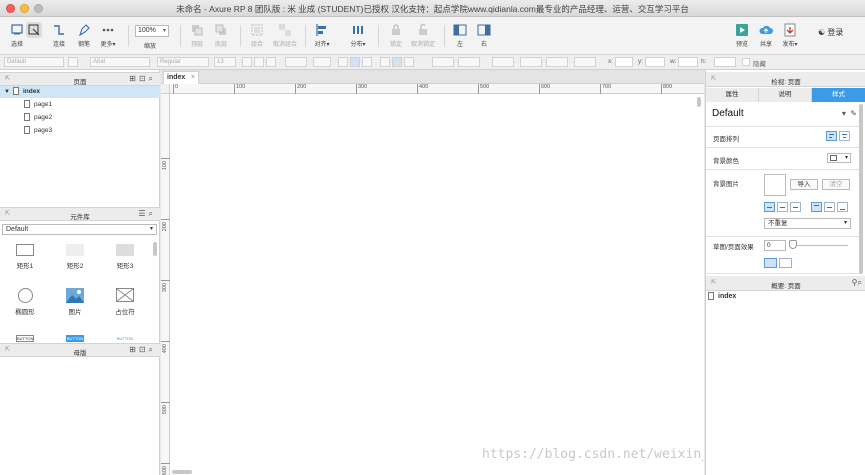  What do you see at coordinates (142, 79) in the screenshot?
I see `pages-panel-actions: ⊞⊡⌕` at bounding box center [142, 79].